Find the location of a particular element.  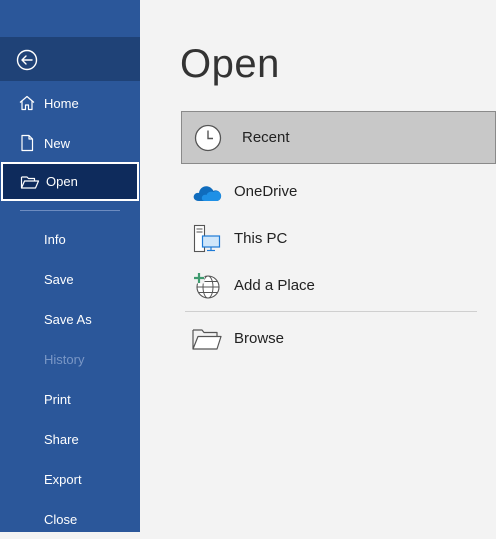

sidebar-item-home: Home is located at coordinates (70, 103).